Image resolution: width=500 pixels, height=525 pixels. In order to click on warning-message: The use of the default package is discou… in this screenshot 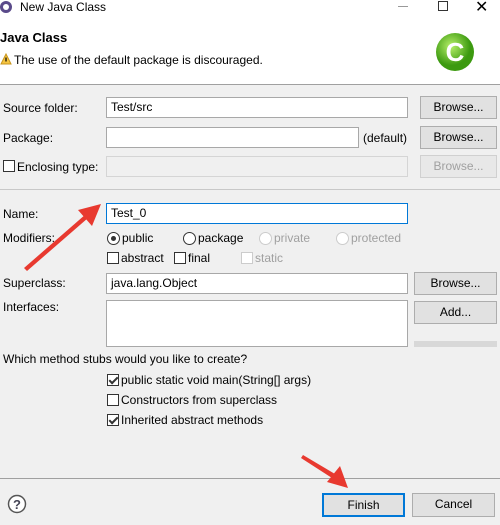, I will do `click(138, 60)`.